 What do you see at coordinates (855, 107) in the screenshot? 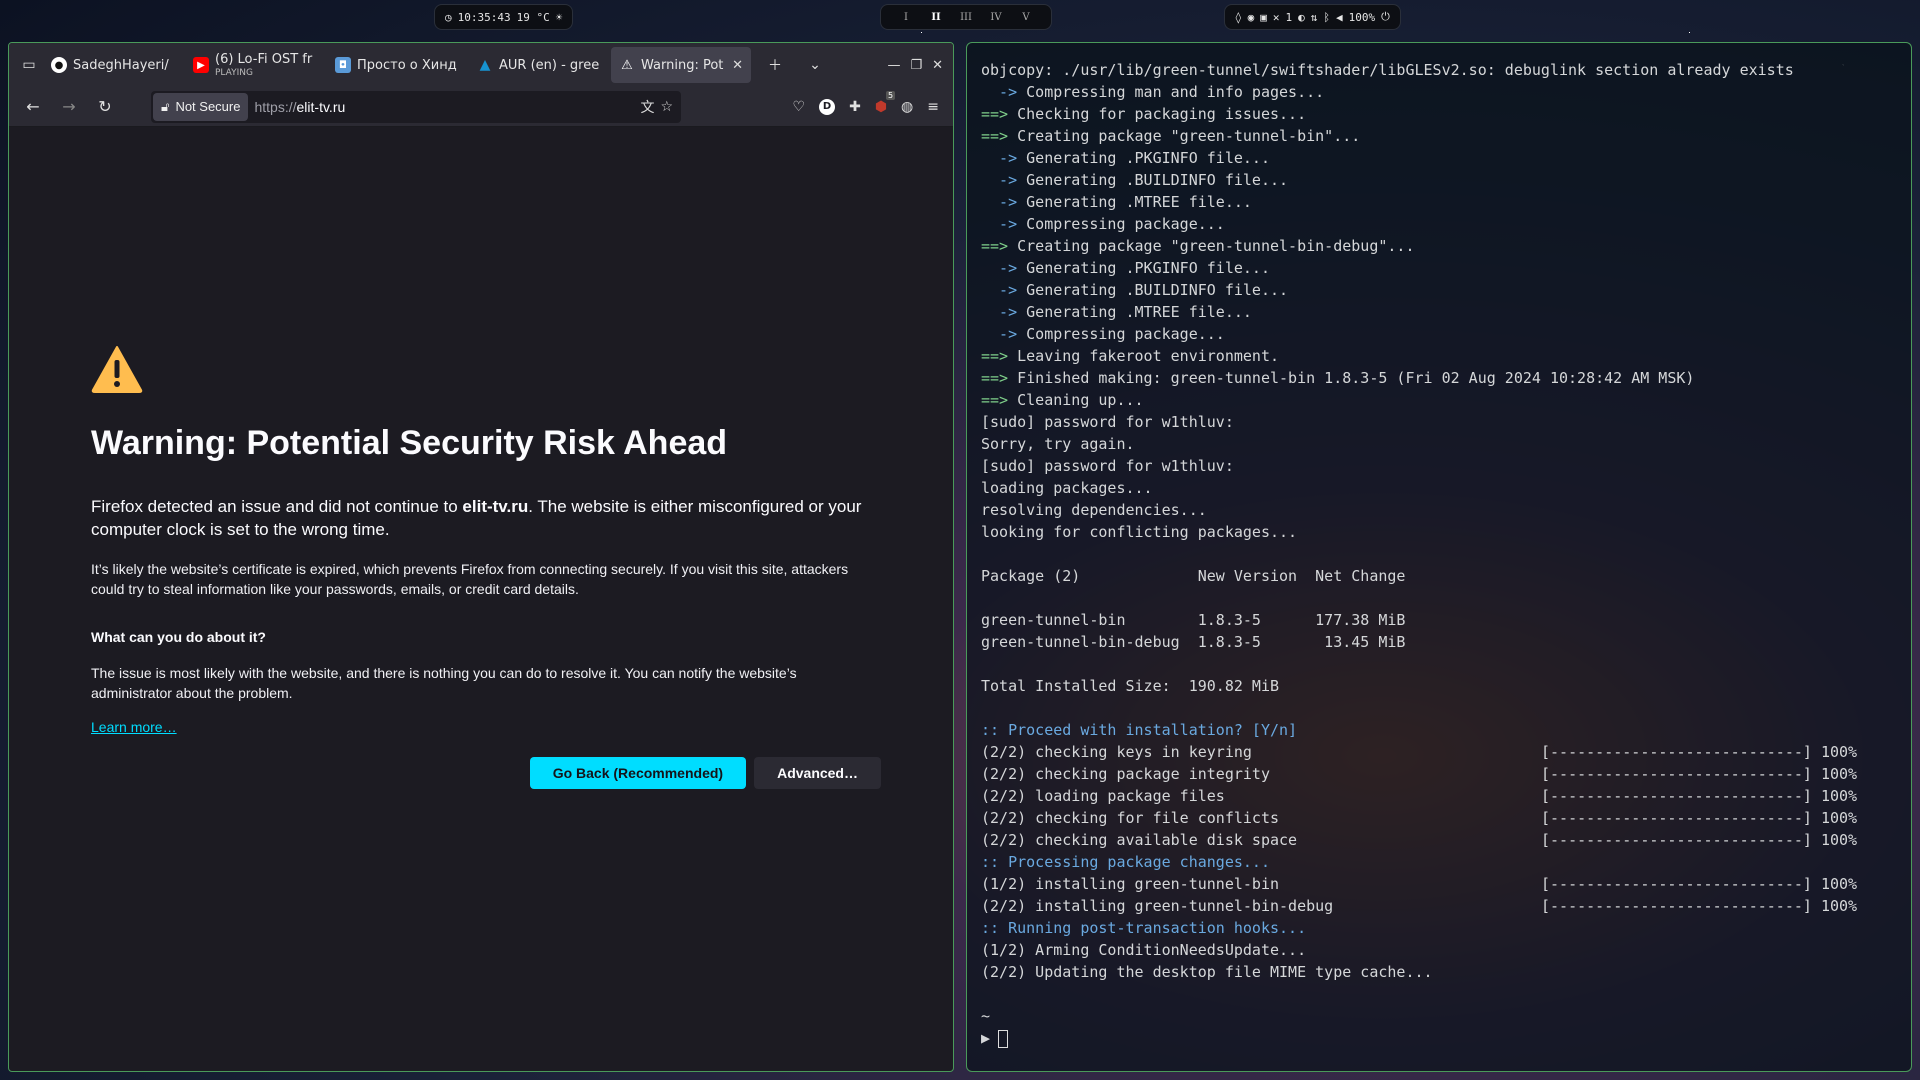
I see `extensions-puzzle-icon: ✚` at bounding box center [855, 107].